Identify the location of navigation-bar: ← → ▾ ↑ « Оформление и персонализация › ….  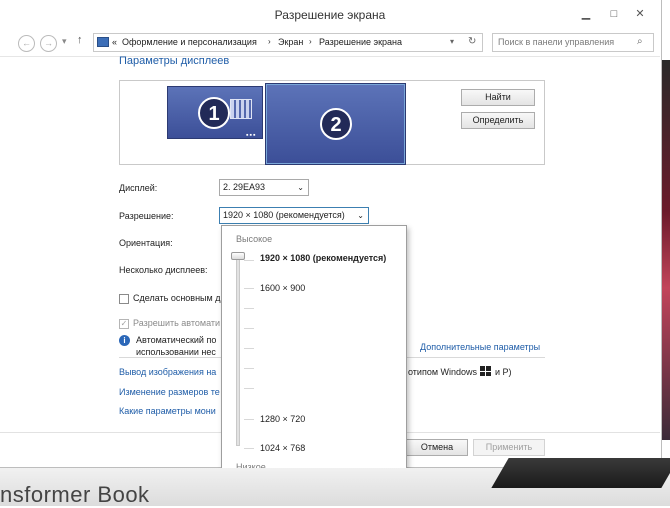
(330, 43).